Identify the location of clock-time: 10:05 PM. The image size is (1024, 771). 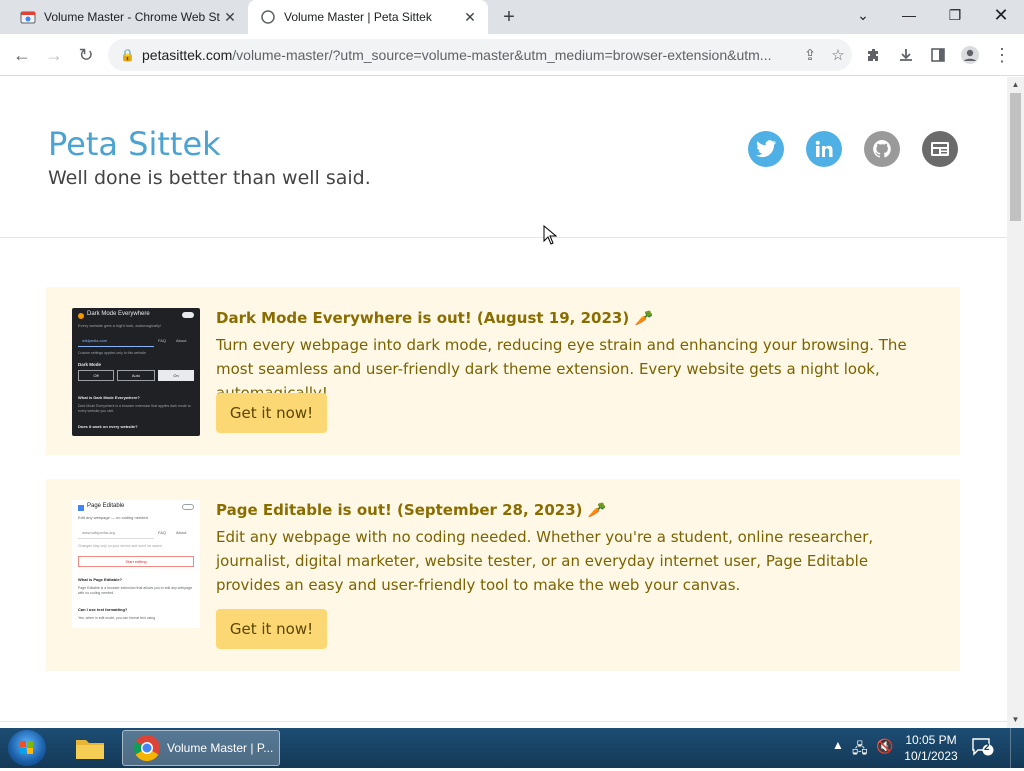
(931, 740).